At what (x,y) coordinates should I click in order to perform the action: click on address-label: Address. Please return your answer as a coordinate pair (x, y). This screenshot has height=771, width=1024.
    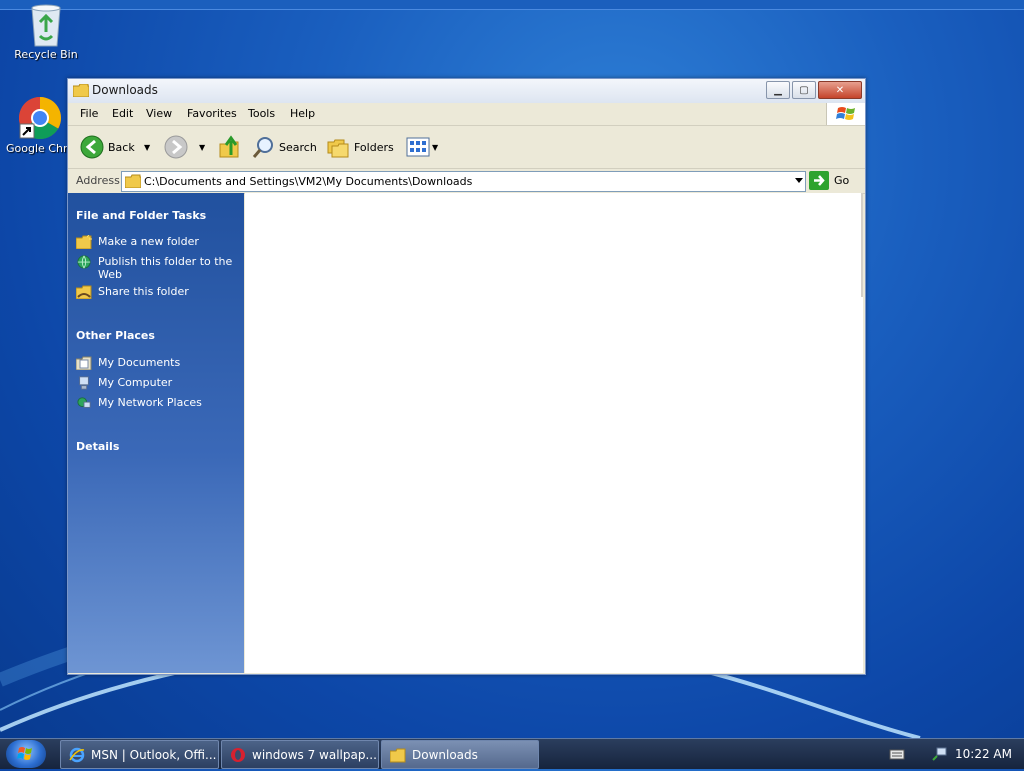
    Looking at the image, I should click on (98, 180).